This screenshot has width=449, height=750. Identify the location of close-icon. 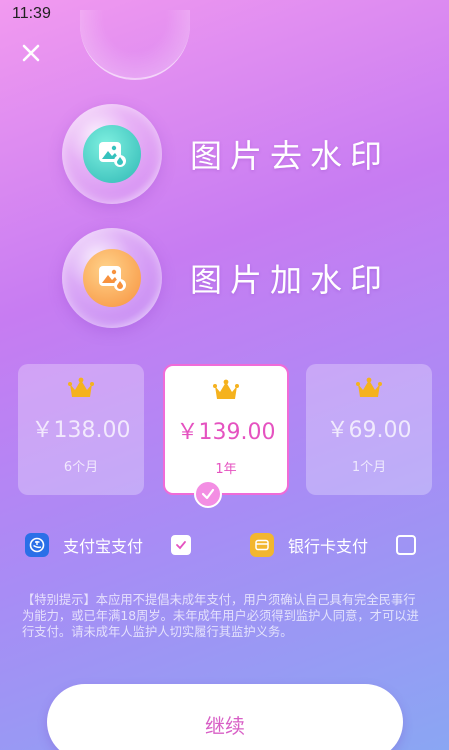
(31, 53).